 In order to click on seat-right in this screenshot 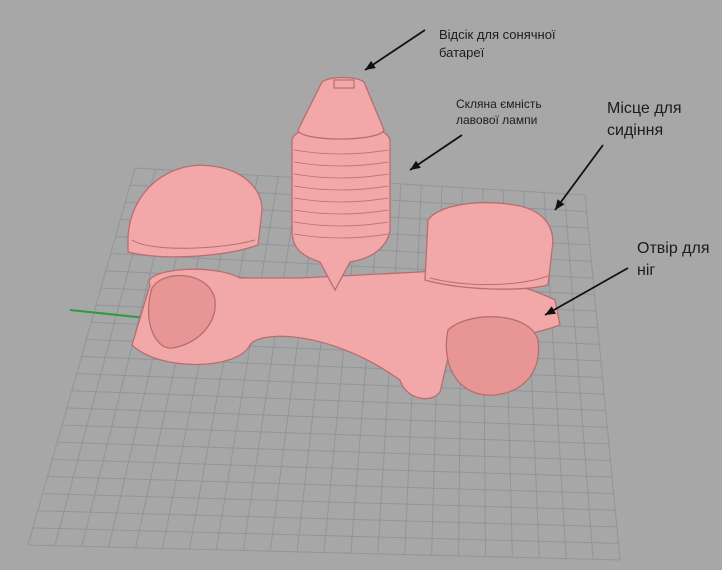, I will do `click(489, 246)`.